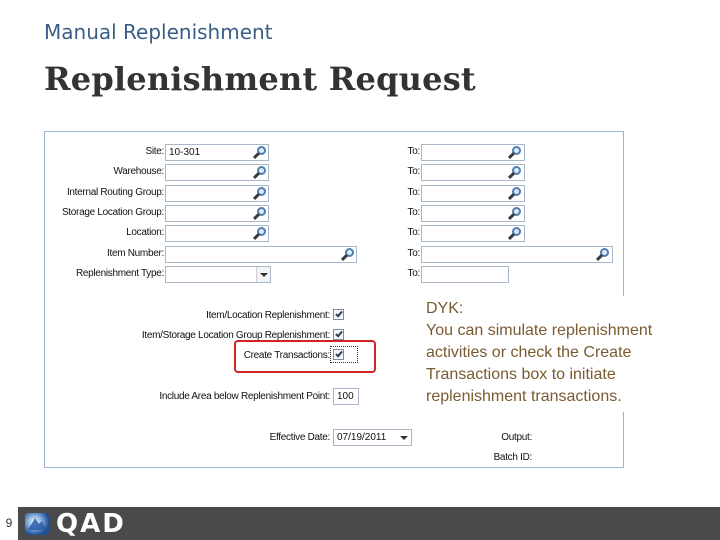 The height and width of the screenshot is (540, 720). What do you see at coordinates (414, 151) in the screenshot?
I see `site-to-label: To:` at bounding box center [414, 151].